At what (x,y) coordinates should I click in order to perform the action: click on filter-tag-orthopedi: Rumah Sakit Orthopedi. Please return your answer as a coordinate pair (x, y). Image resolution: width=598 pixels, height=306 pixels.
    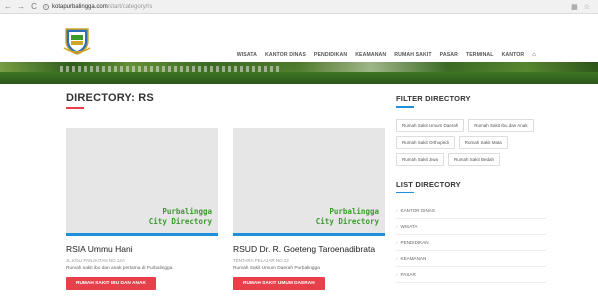
    Looking at the image, I should click on (425, 142).